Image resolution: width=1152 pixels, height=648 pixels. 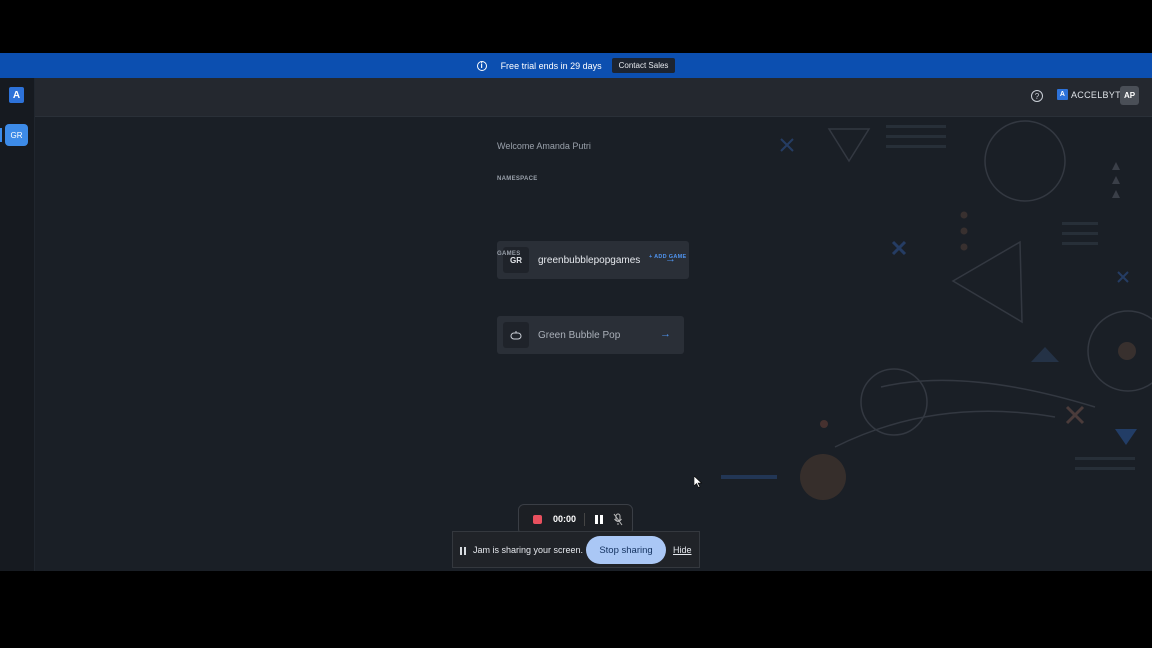 I want to click on stop-recording-icon, so click(x=537, y=519).